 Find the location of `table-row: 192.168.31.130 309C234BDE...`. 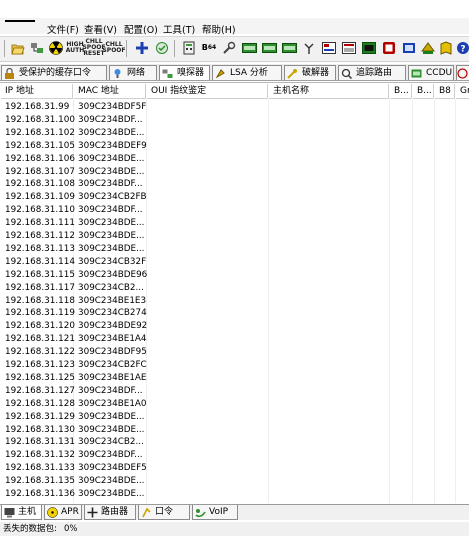

table-row: 192.168.31.130 309C234BDE... is located at coordinates (234, 430).